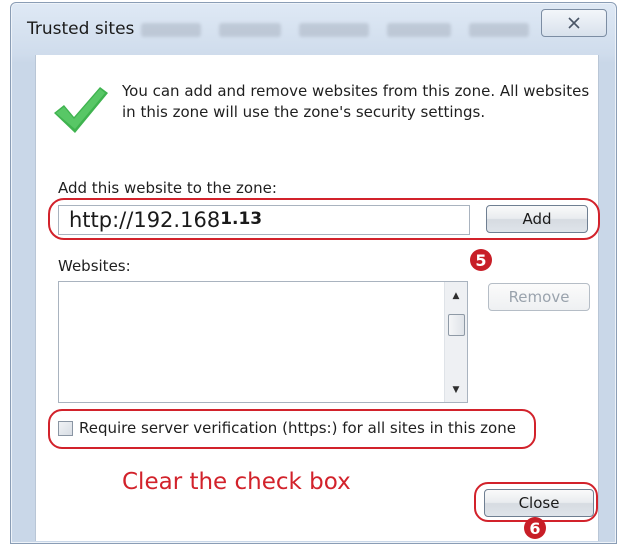  I want to click on websites-list: ▲ ▼, so click(263, 342).